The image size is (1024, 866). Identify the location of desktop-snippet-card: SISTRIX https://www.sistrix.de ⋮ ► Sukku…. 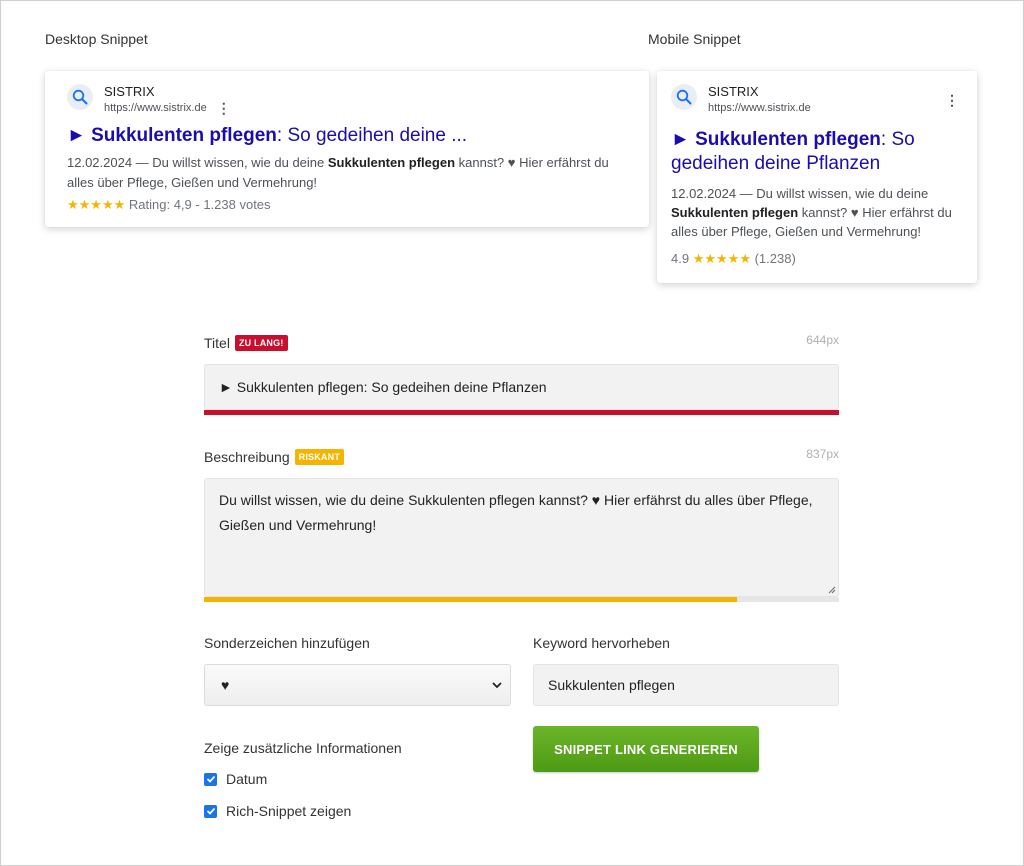
(347, 149).